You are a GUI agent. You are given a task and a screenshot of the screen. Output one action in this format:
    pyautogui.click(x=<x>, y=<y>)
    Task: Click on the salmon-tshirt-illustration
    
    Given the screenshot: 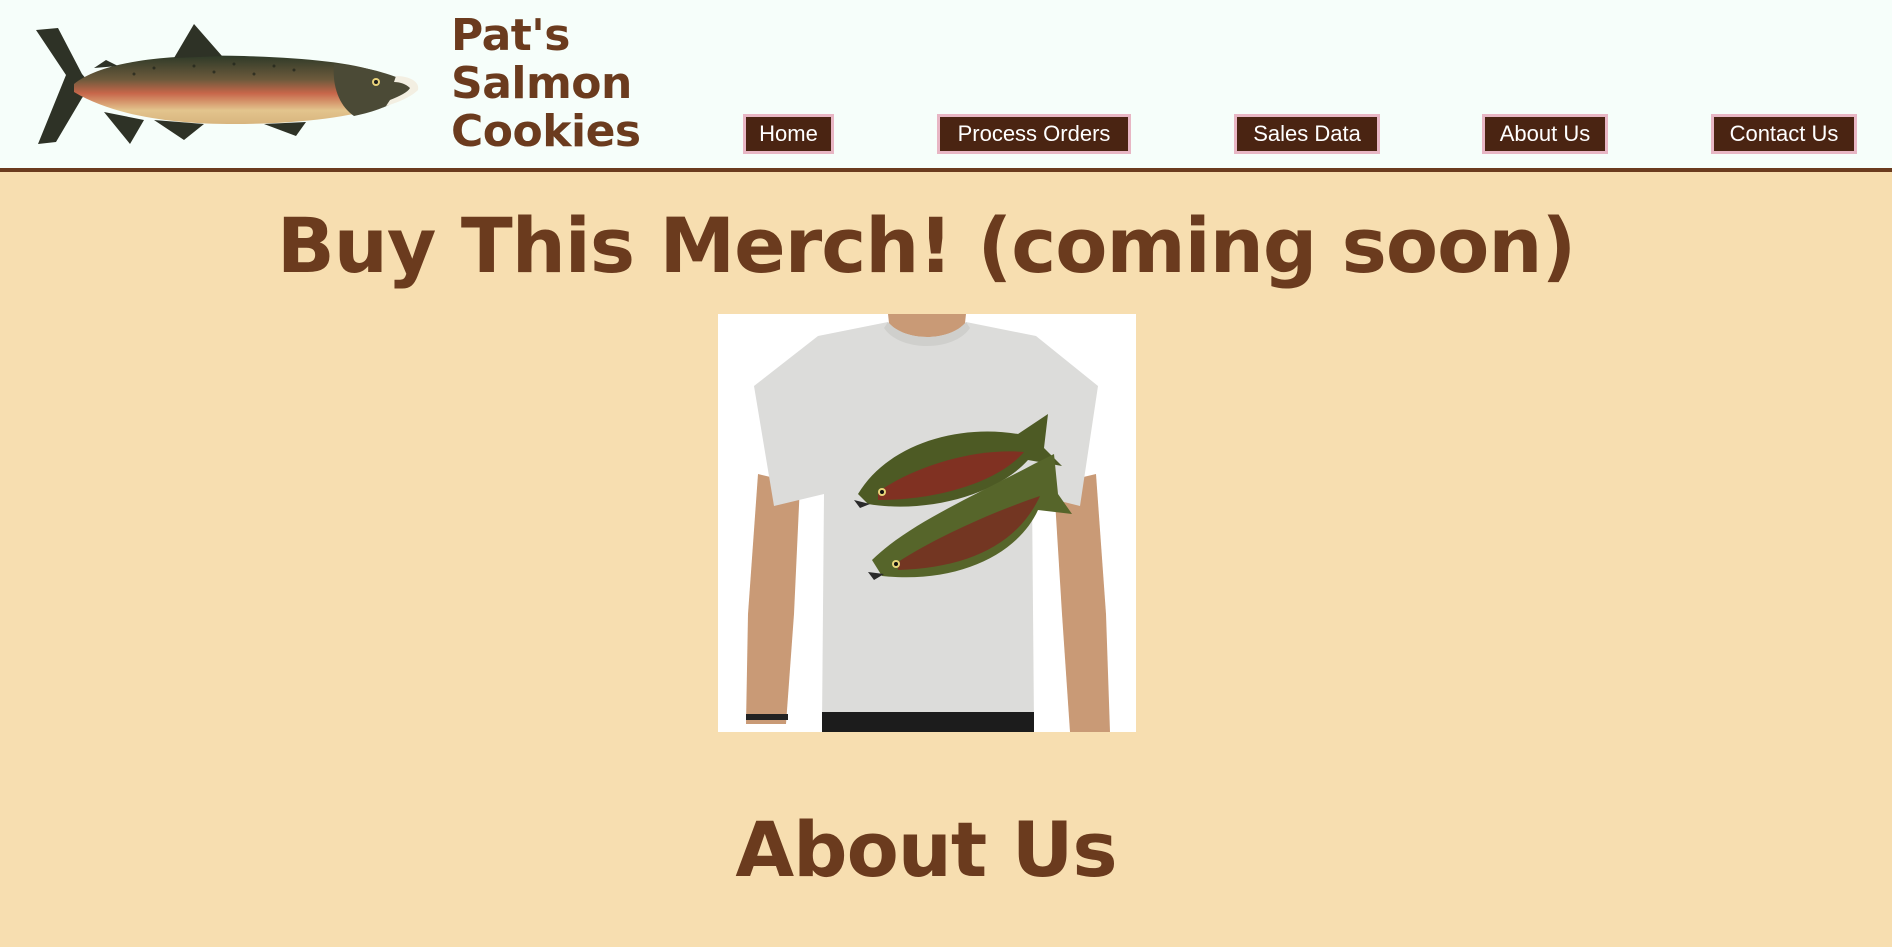 What is the action you would take?
    pyautogui.click(x=928, y=523)
    